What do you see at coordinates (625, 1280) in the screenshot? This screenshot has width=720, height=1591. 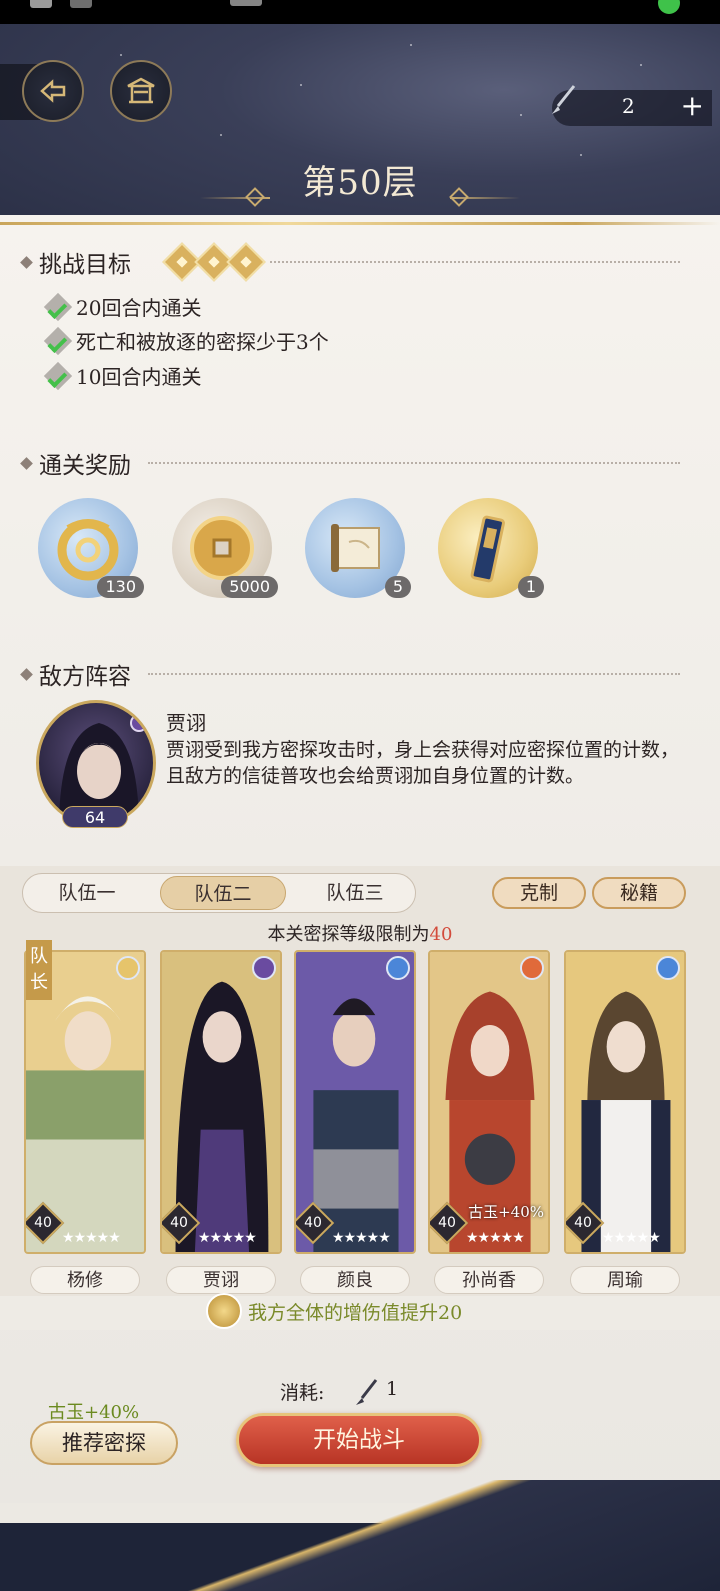 I see `hero-name: 周瑜` at bounding box center [625, 1280].